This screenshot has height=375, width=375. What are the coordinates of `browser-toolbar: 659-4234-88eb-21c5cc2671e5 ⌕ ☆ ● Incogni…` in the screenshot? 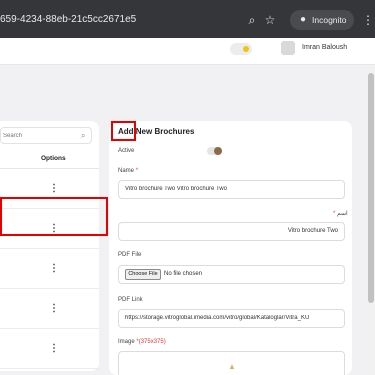 It's located at (187, 19).